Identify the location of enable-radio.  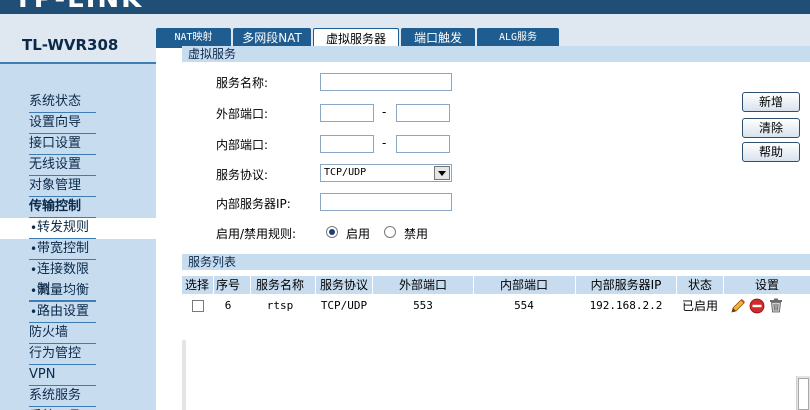
(332, 232).